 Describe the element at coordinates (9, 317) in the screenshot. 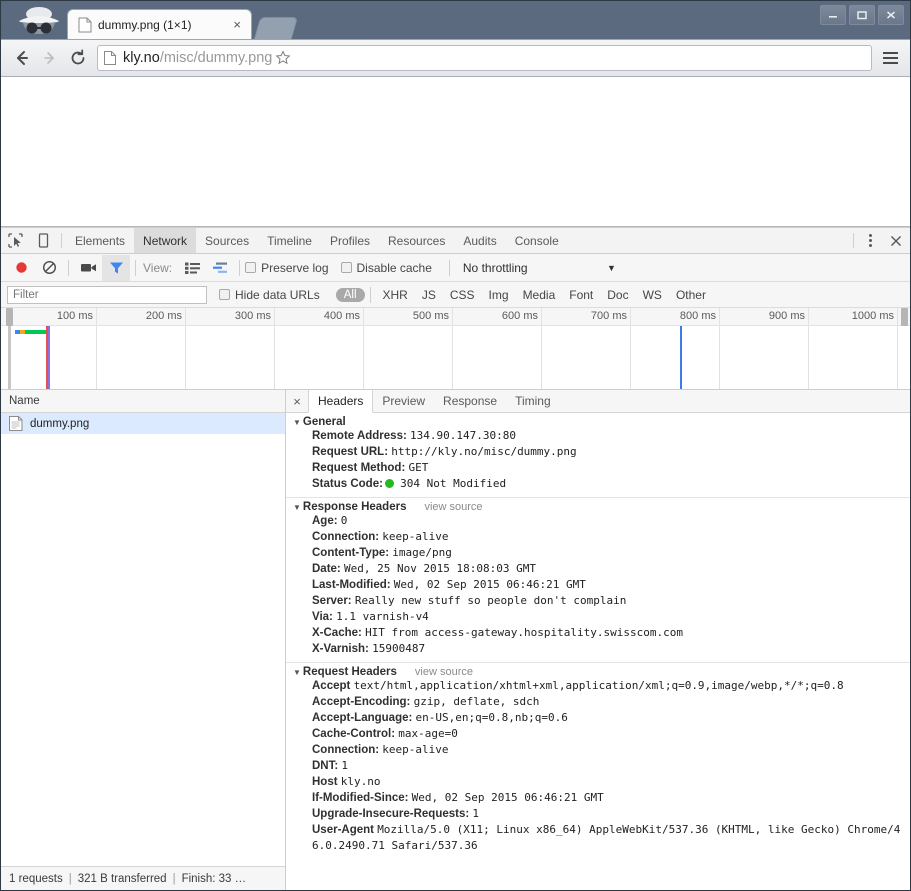

I see `overview-window-handle-left` at that location.